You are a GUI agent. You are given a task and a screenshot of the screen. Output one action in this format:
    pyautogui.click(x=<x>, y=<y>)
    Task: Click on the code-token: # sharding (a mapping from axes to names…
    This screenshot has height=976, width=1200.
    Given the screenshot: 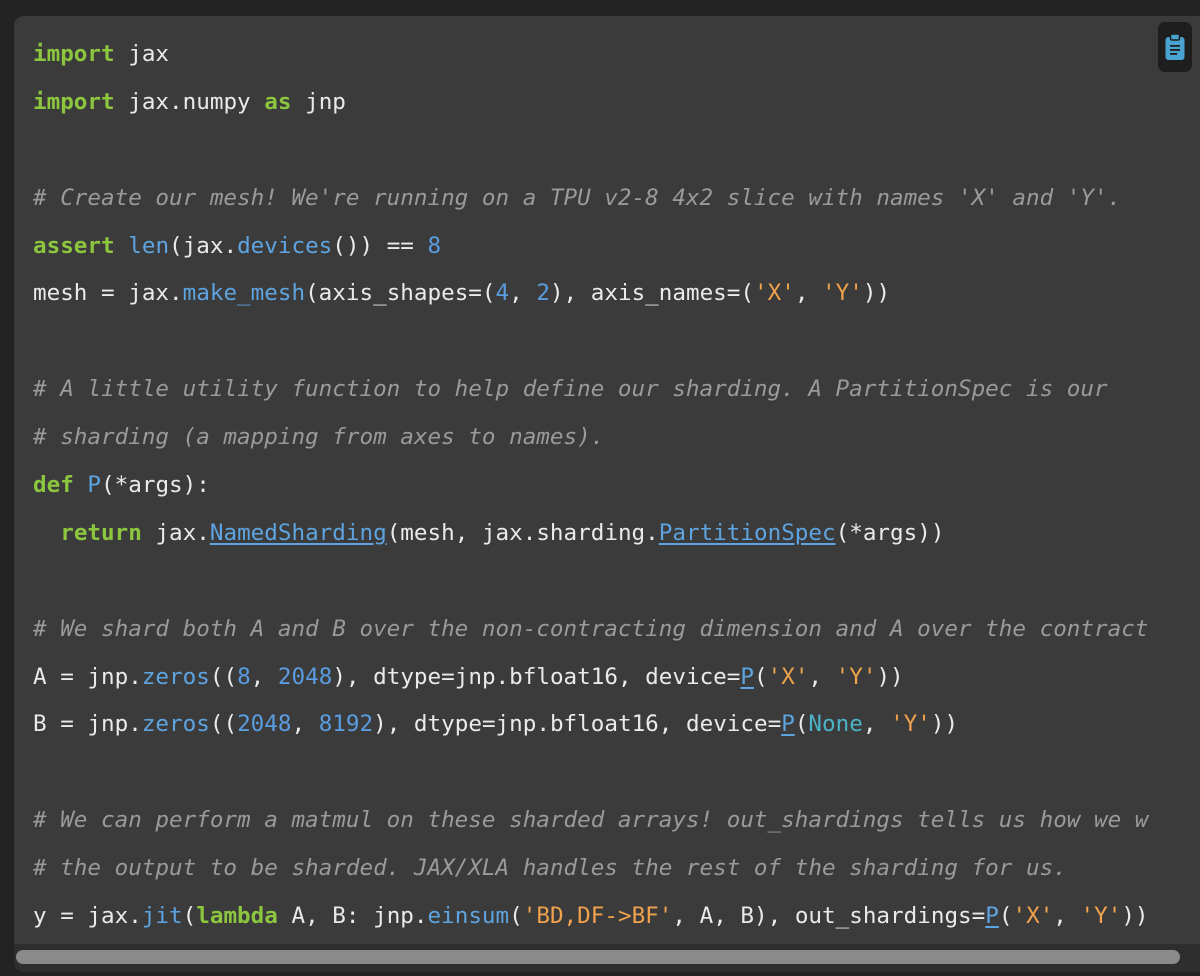 What is the action you would take?
    pyautogui.click(x=319, y=437)
    